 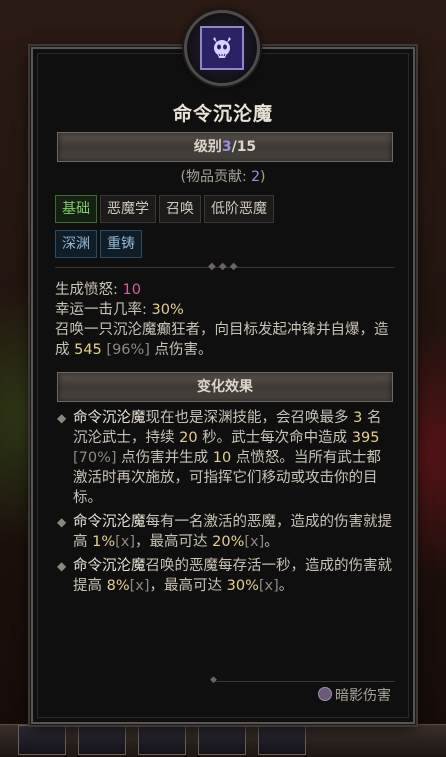 I want to click on effects-header: 变化效果, so click(x=225, y=387).